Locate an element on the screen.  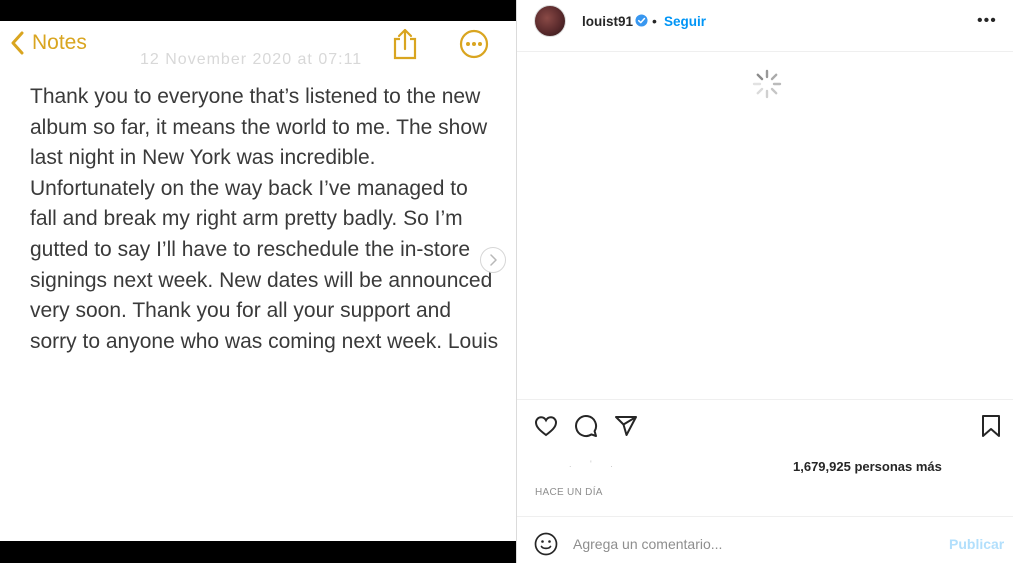
bookmark-icon is located at coordinates (991, 428).